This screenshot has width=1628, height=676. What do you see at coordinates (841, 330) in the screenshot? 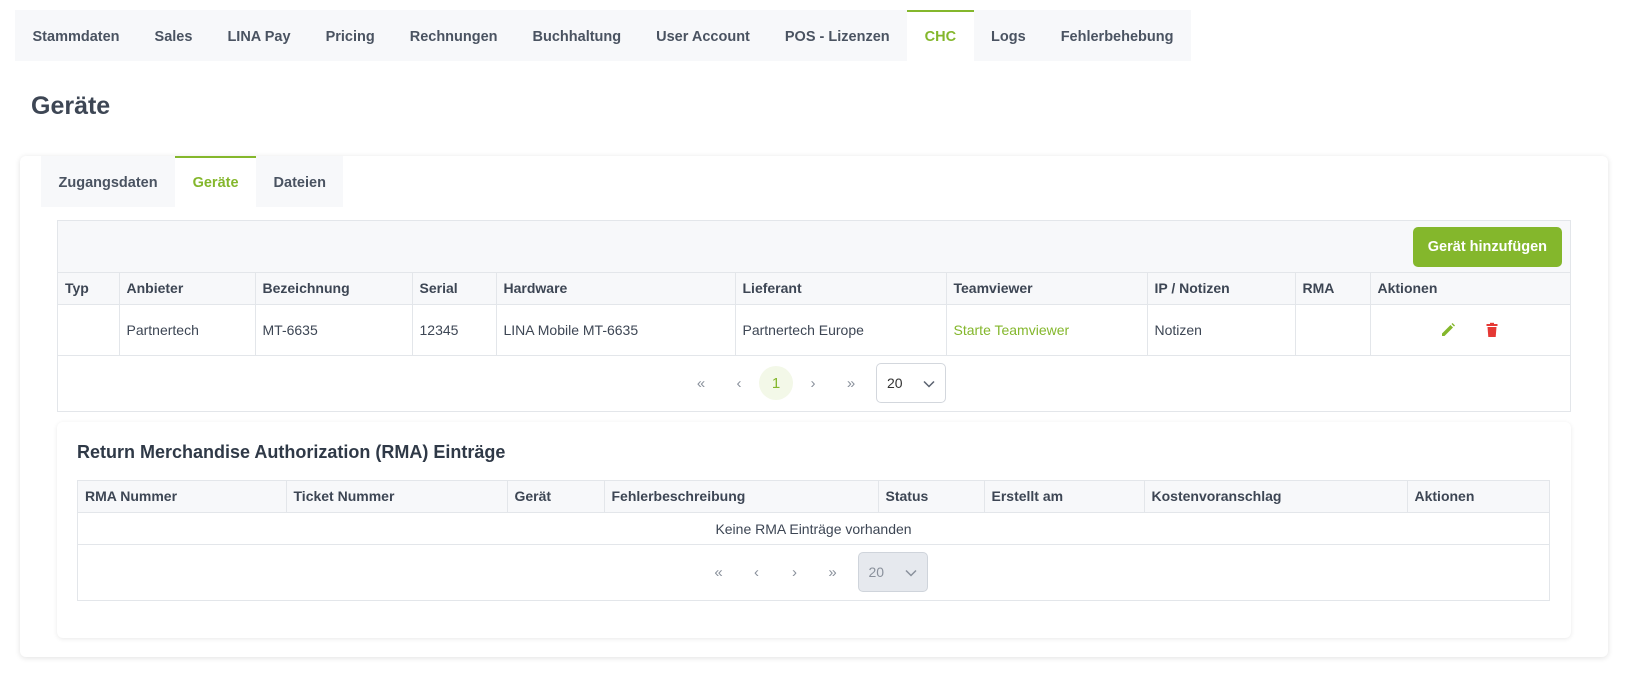
I see `cell-lieferant: Partnertech Europe` at bounding box center [841, 330].